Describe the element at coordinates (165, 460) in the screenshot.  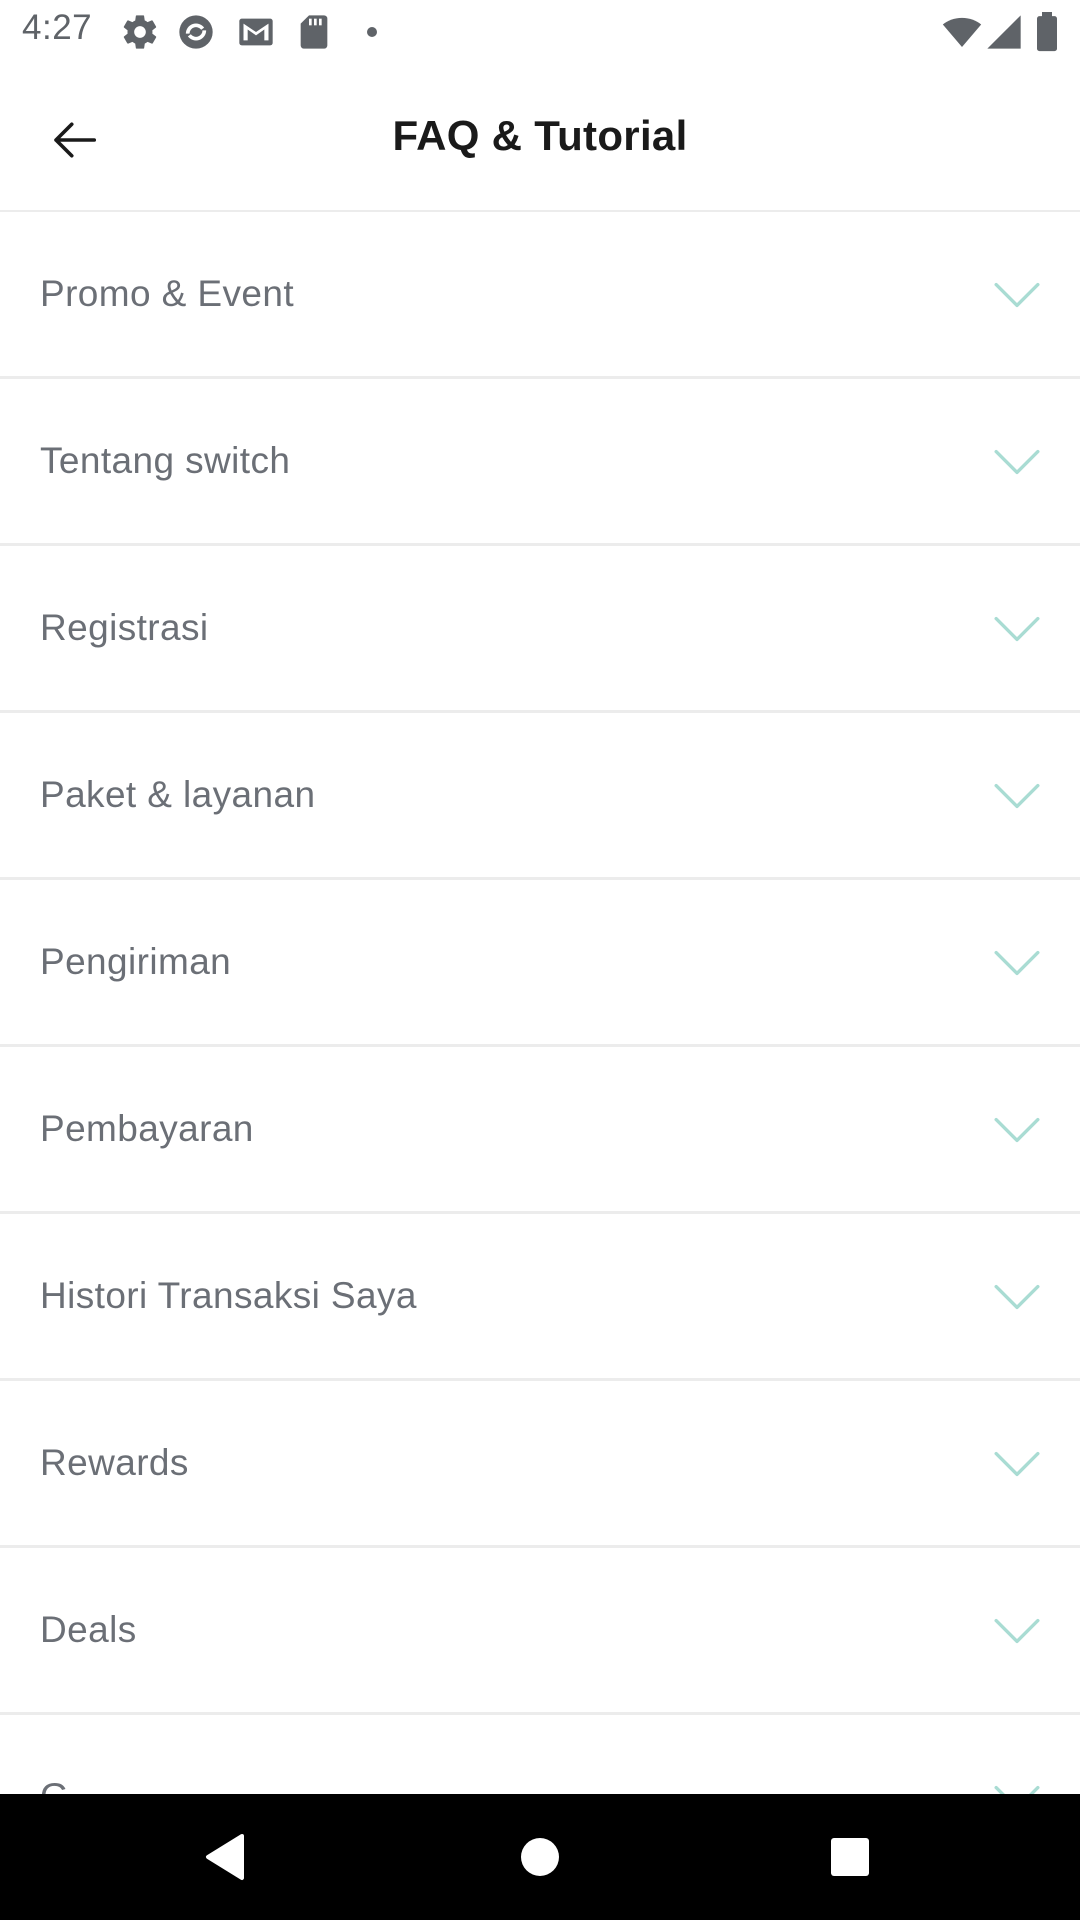
I see `faq-item-label: Tentang switch` at that location.